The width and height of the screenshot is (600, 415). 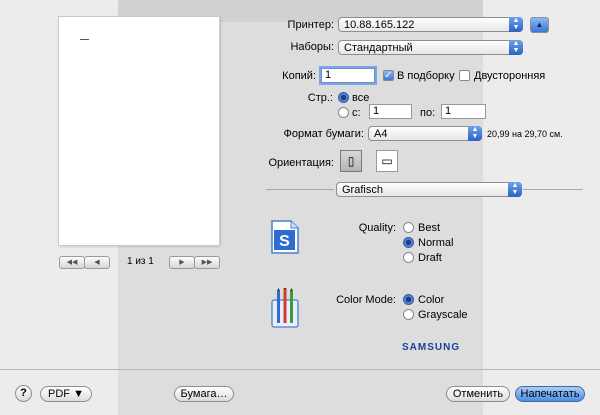 What do you see at coordinates (430, 258) in the screenshot?
I see `quality-draft-label: Draft` at bounding box center [430, 258].